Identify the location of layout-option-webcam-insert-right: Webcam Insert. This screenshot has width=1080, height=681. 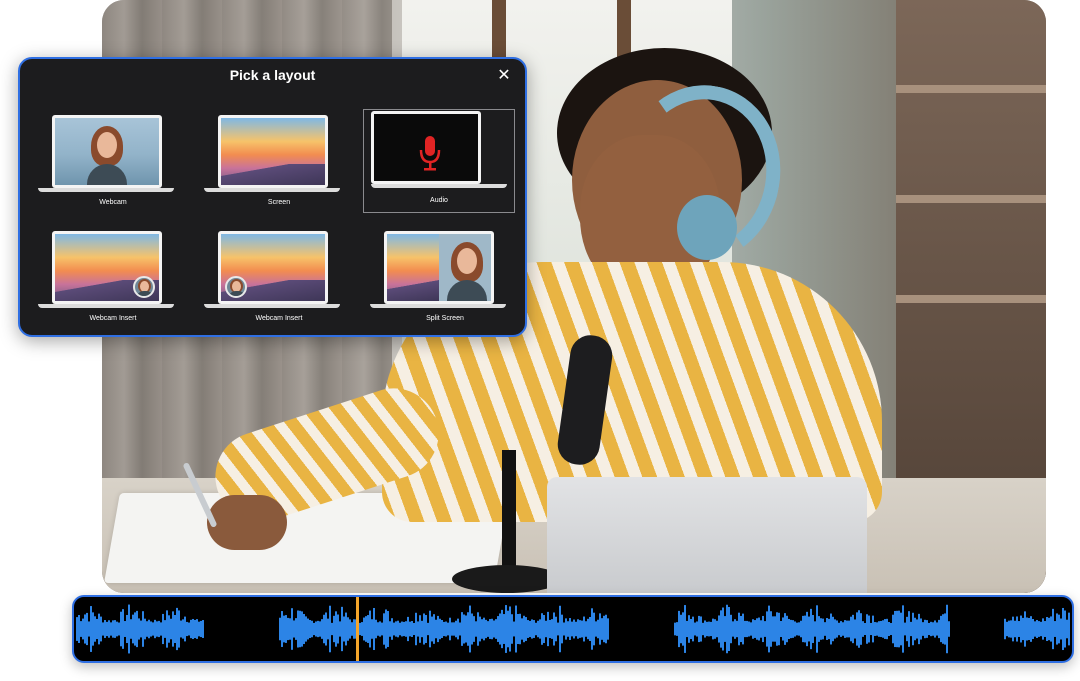
(113, 278).